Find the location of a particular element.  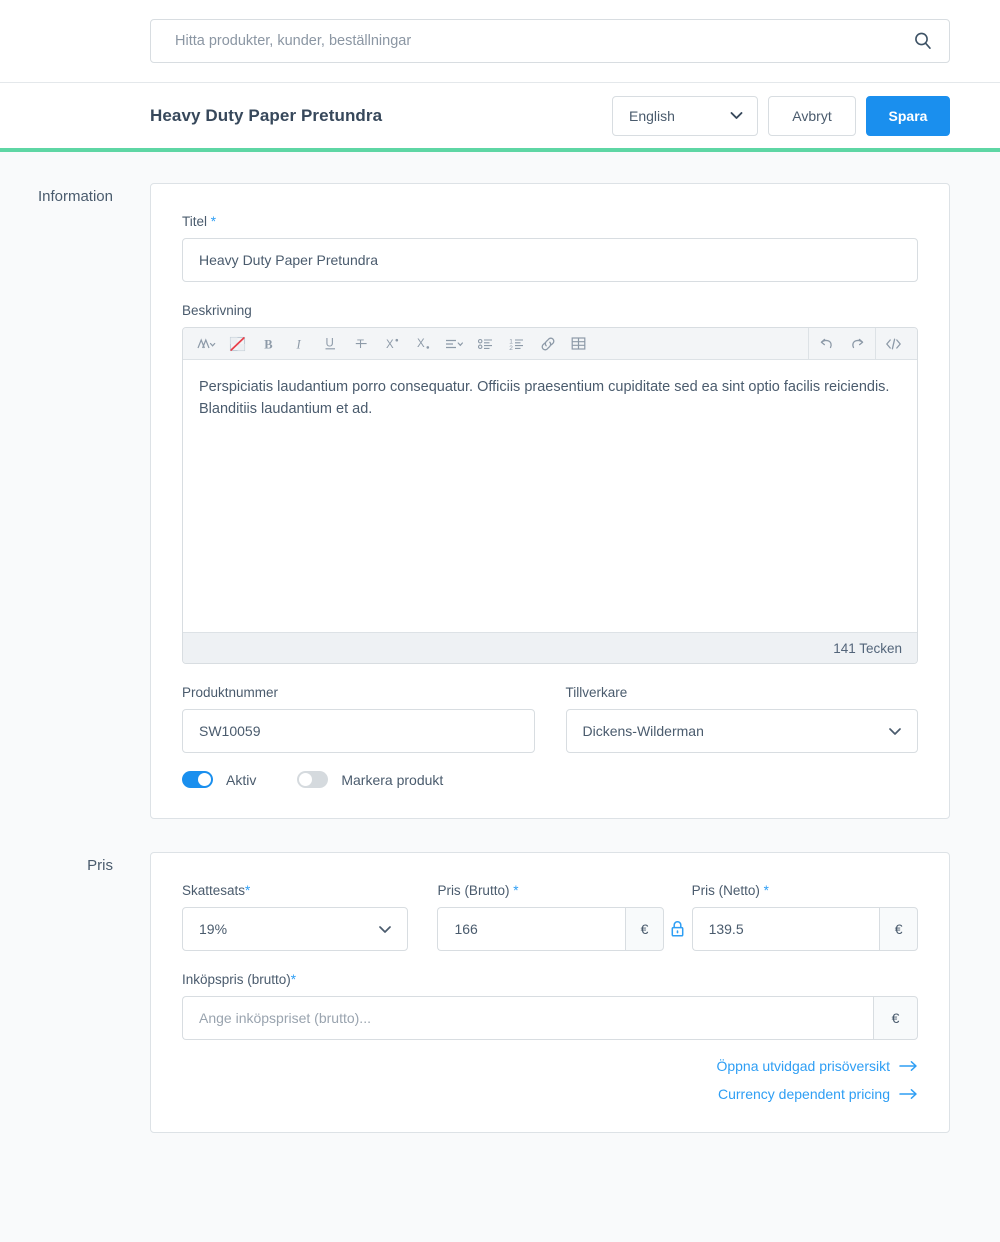

subscript-icon: X is located at coordinates (423, 344).